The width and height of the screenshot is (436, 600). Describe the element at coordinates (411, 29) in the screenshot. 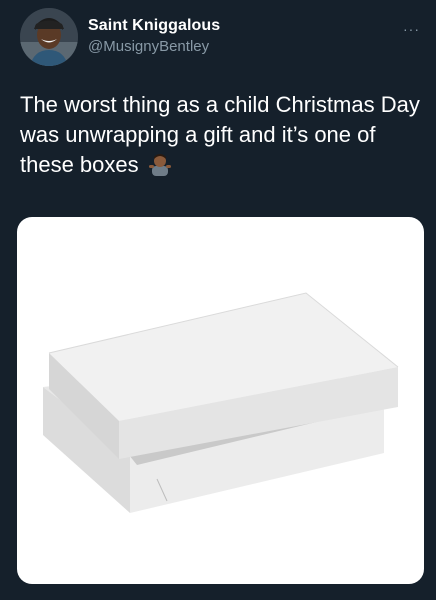

I see `more-options-icon: ···` at that location.